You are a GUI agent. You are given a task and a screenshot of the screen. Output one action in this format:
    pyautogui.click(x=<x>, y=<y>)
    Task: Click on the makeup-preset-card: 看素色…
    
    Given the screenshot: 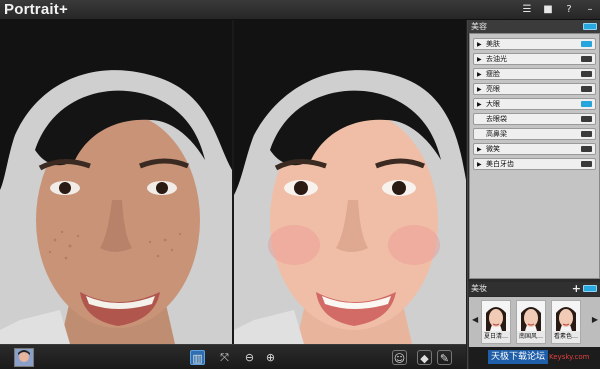 What is the action you would take?
    pyautogui.click(x=566, y=322)
    